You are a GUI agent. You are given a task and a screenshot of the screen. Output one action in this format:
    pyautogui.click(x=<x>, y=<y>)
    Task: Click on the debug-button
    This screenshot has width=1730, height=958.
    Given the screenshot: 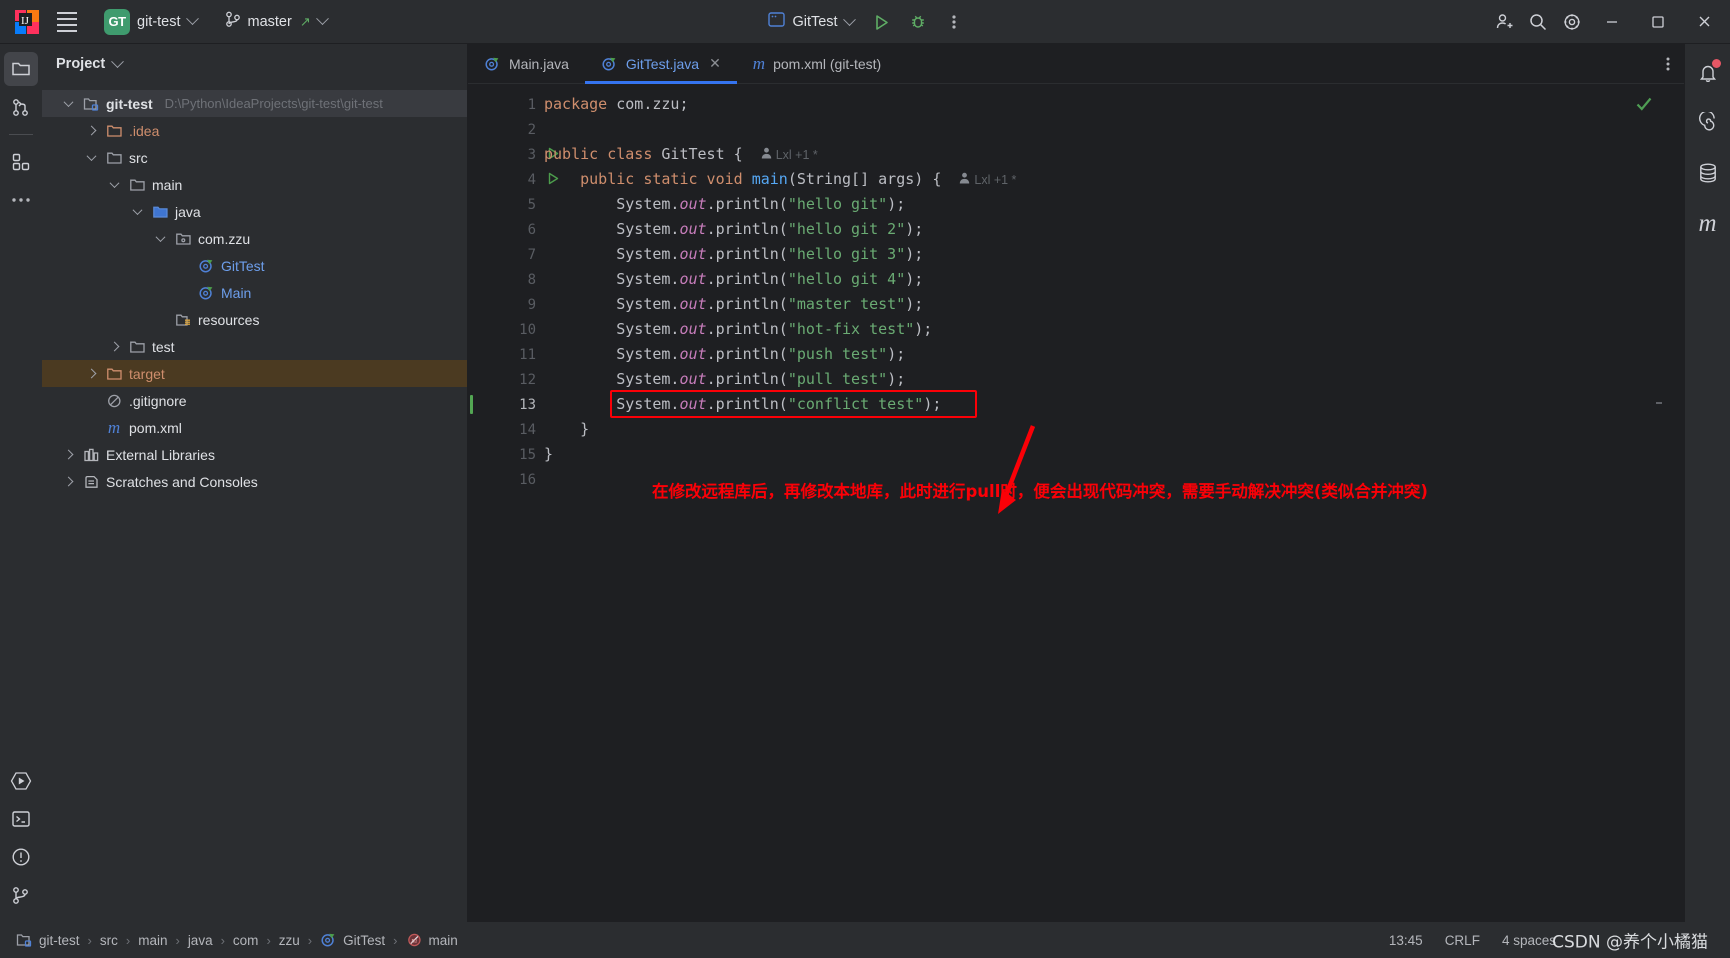 What is the action you would take?
    pyautogui.click(x=918, y=22)
    